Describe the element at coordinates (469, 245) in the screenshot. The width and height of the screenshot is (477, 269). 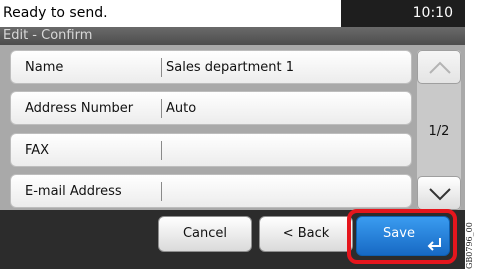
I see `document-code-text: GB0796_00` at that location.